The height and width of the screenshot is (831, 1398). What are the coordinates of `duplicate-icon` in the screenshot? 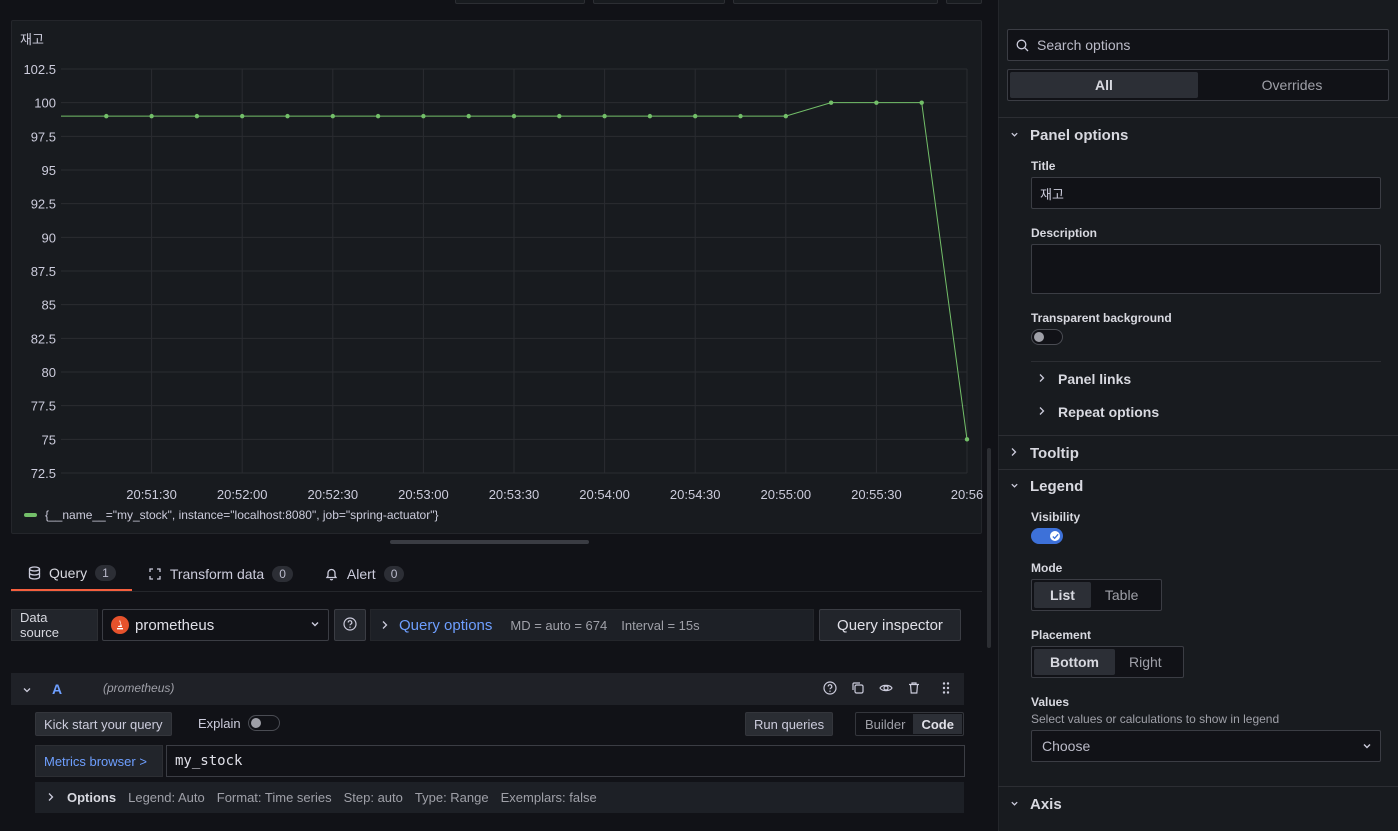 It's located at (858, 690).